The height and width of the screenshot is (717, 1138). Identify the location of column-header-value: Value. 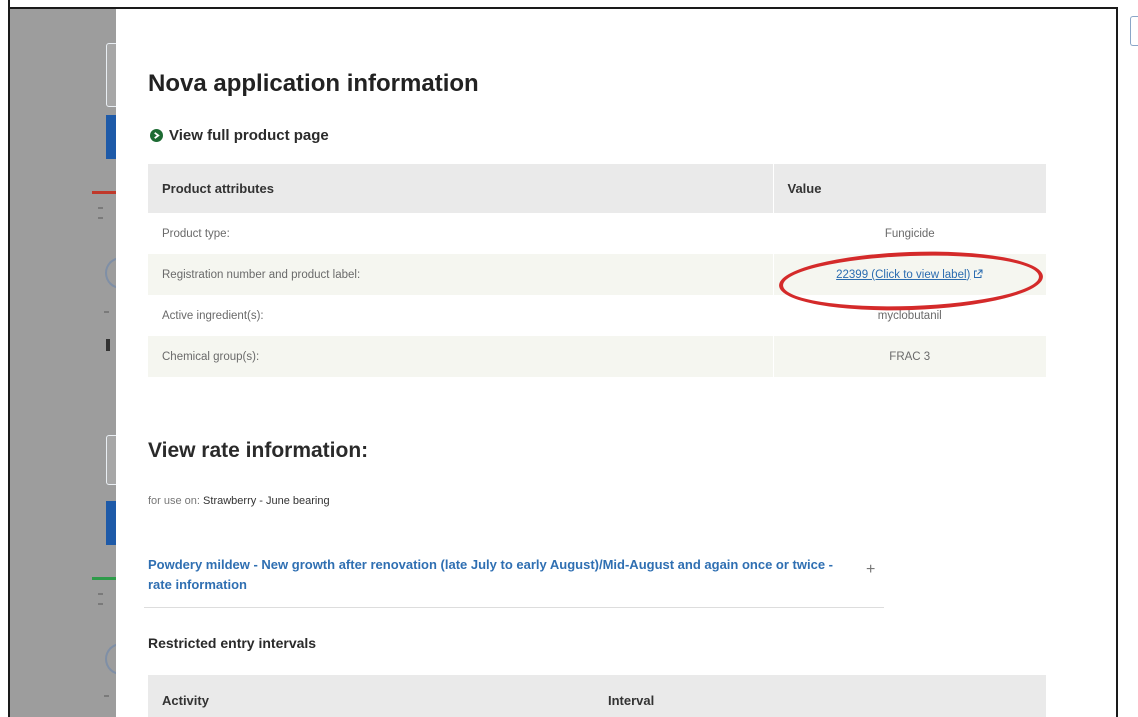
(909, 188).